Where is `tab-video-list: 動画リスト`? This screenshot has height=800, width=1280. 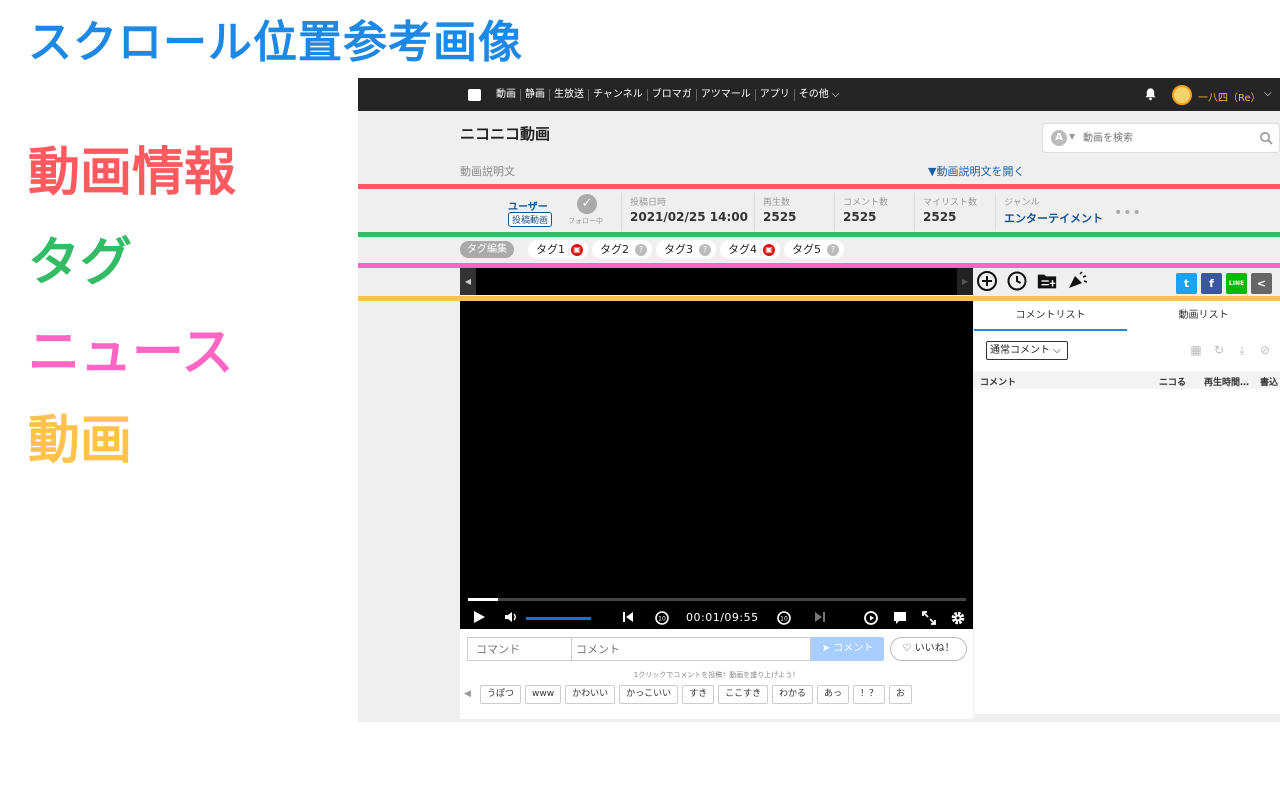 tab-video-list: 動画リスト is located at coordinates (1203, 316).